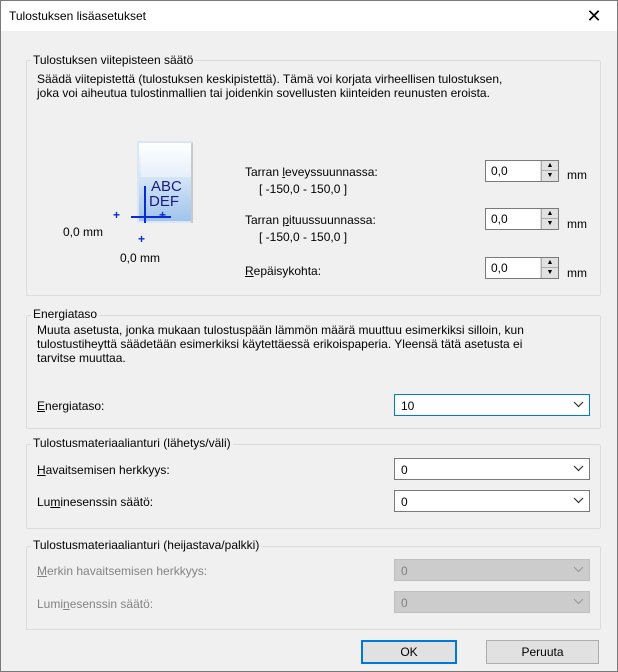 The image size is (618, 672). I want to click on width-range: [ -150,0 - 150,0 ], so click(303, 189).